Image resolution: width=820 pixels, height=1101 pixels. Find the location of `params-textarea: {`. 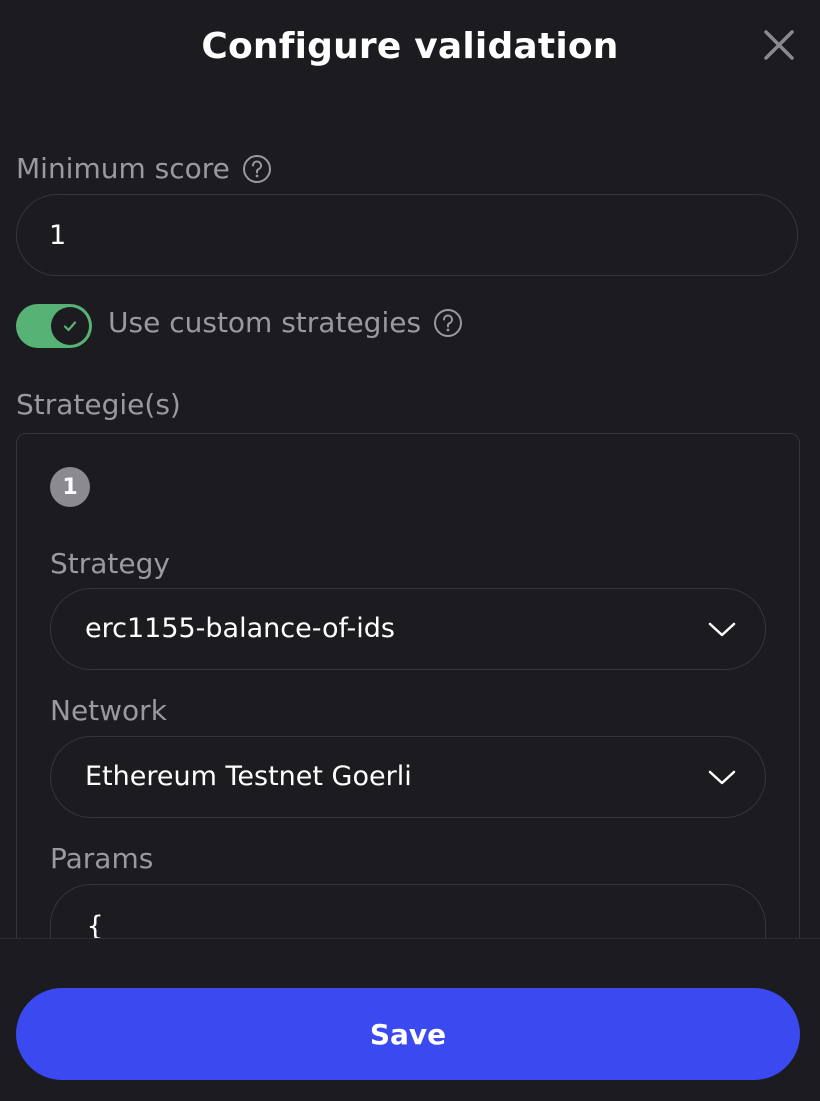

params-textarea: { is located at coordinates (408, 911).